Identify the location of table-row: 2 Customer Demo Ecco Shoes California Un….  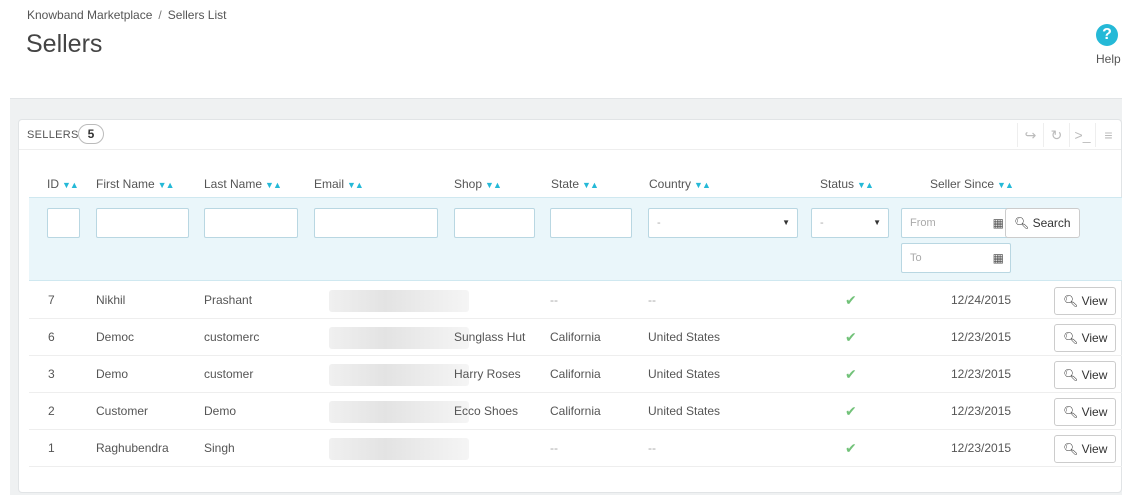
(575, 411).